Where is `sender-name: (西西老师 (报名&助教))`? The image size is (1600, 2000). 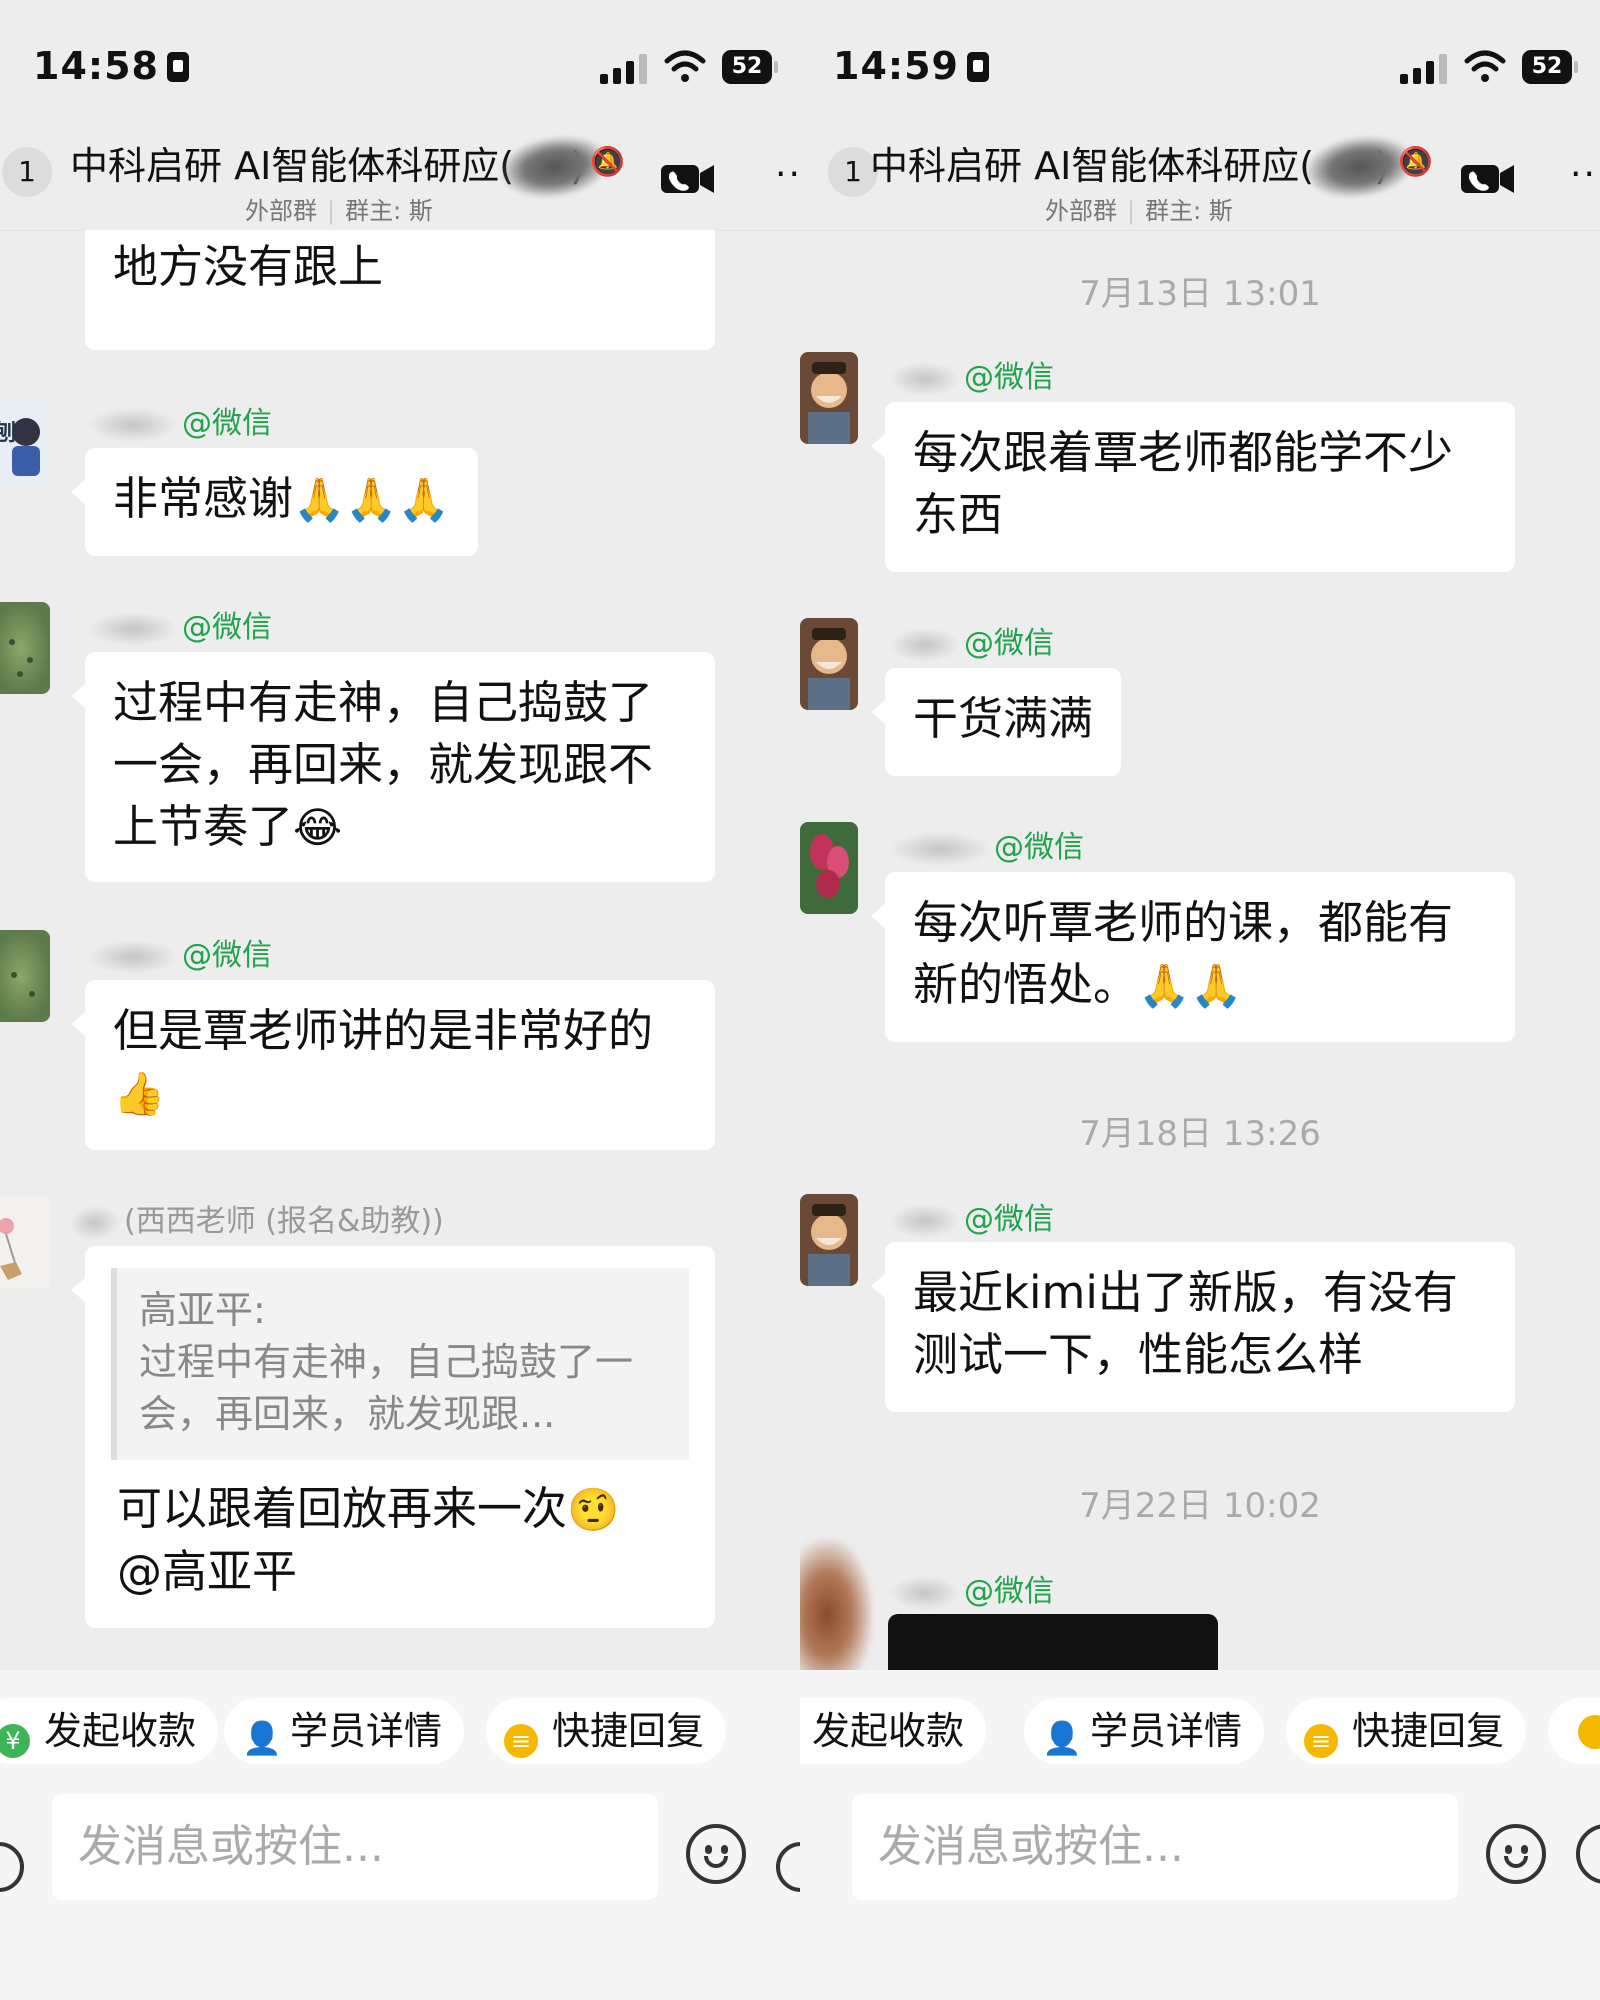 sender-name: (西西老师 (报名&助教)) is located at coordinates (257, 1218).